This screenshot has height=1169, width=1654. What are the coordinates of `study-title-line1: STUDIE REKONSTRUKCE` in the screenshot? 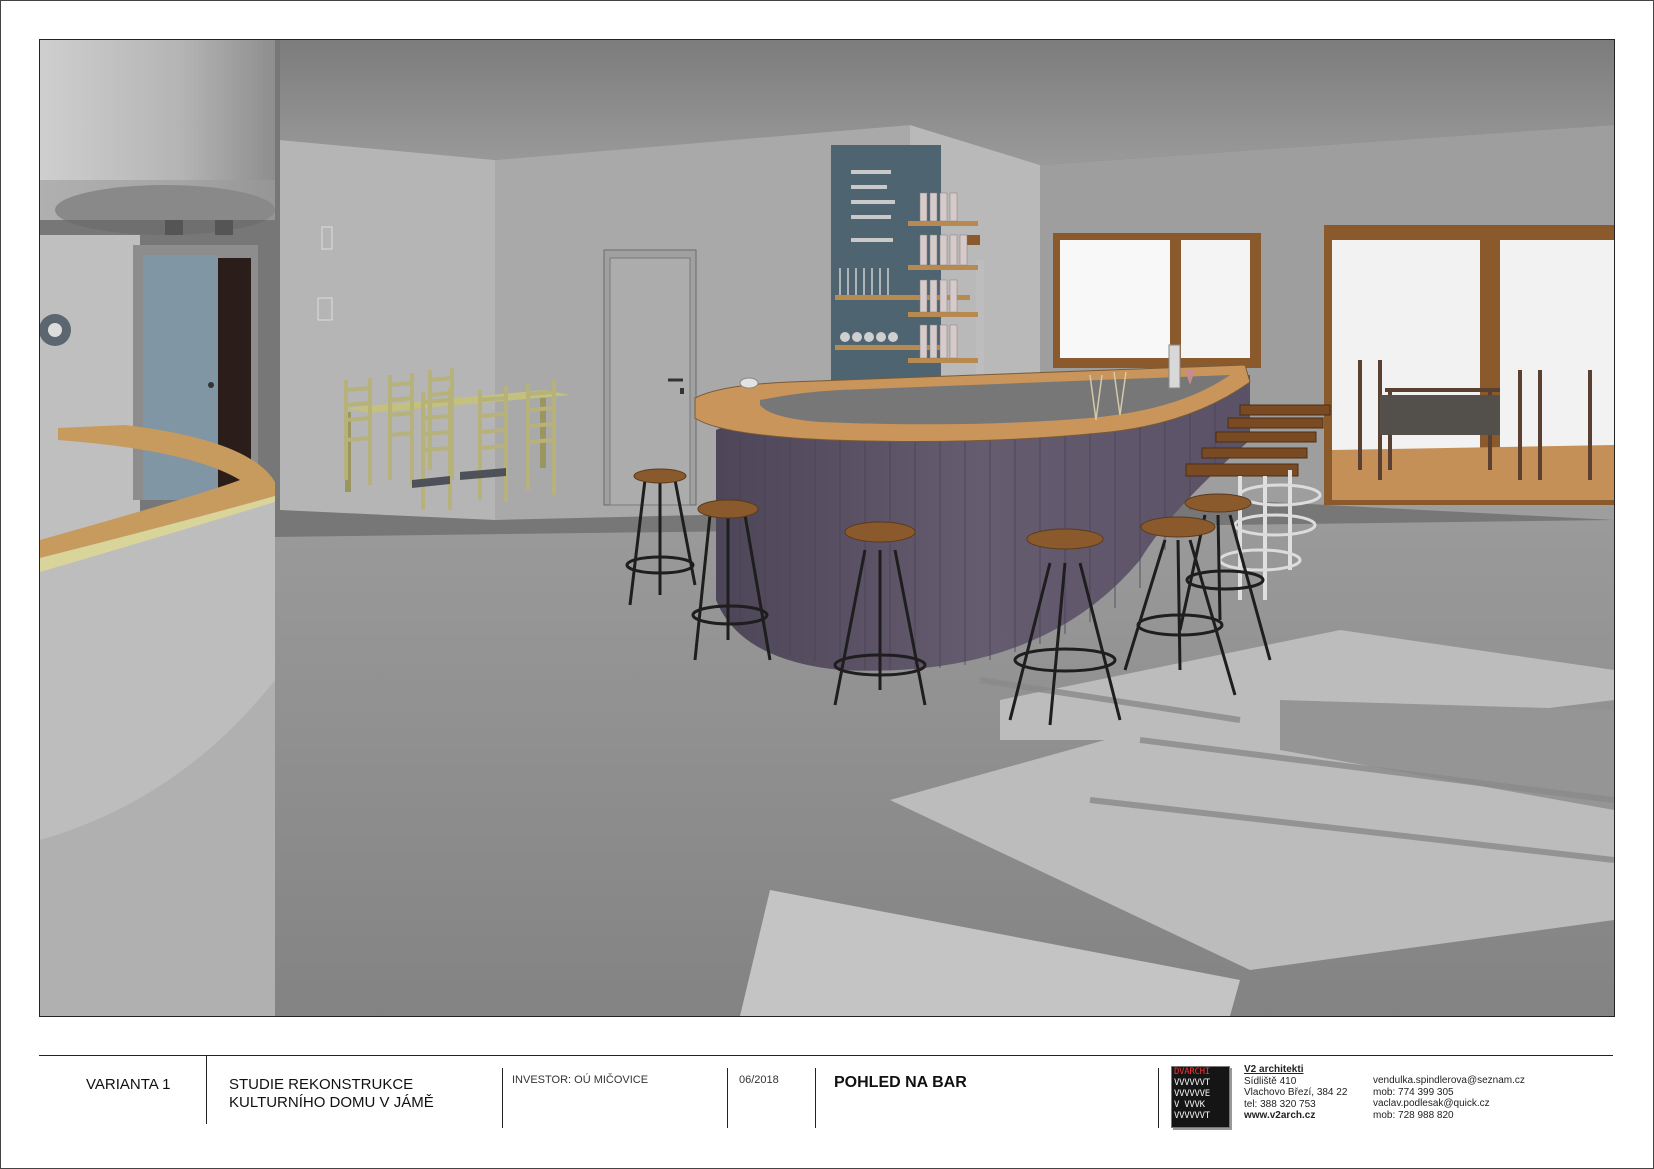 It's located at (321, 1084).